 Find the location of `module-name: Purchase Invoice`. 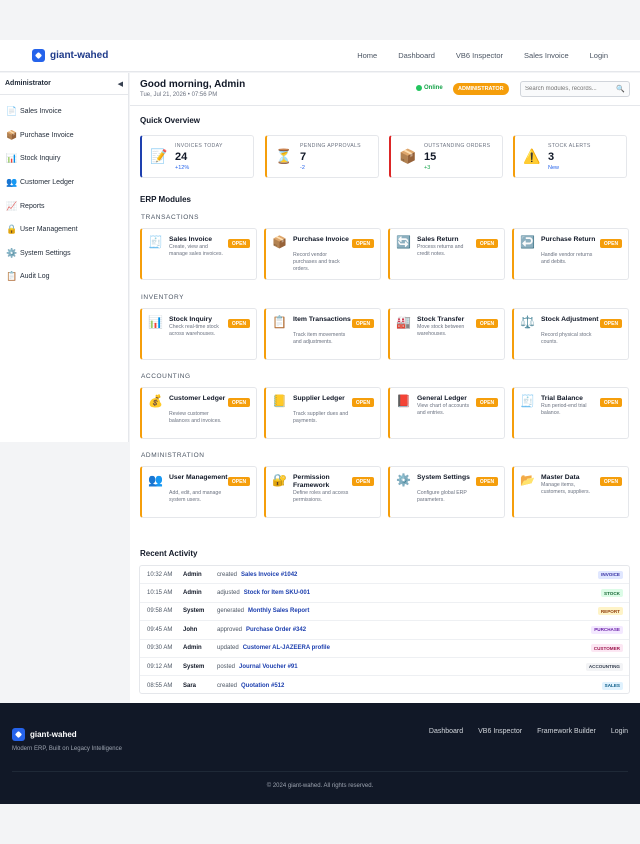

module-name: Purchase Invoice is located at coordinates (321, 239).